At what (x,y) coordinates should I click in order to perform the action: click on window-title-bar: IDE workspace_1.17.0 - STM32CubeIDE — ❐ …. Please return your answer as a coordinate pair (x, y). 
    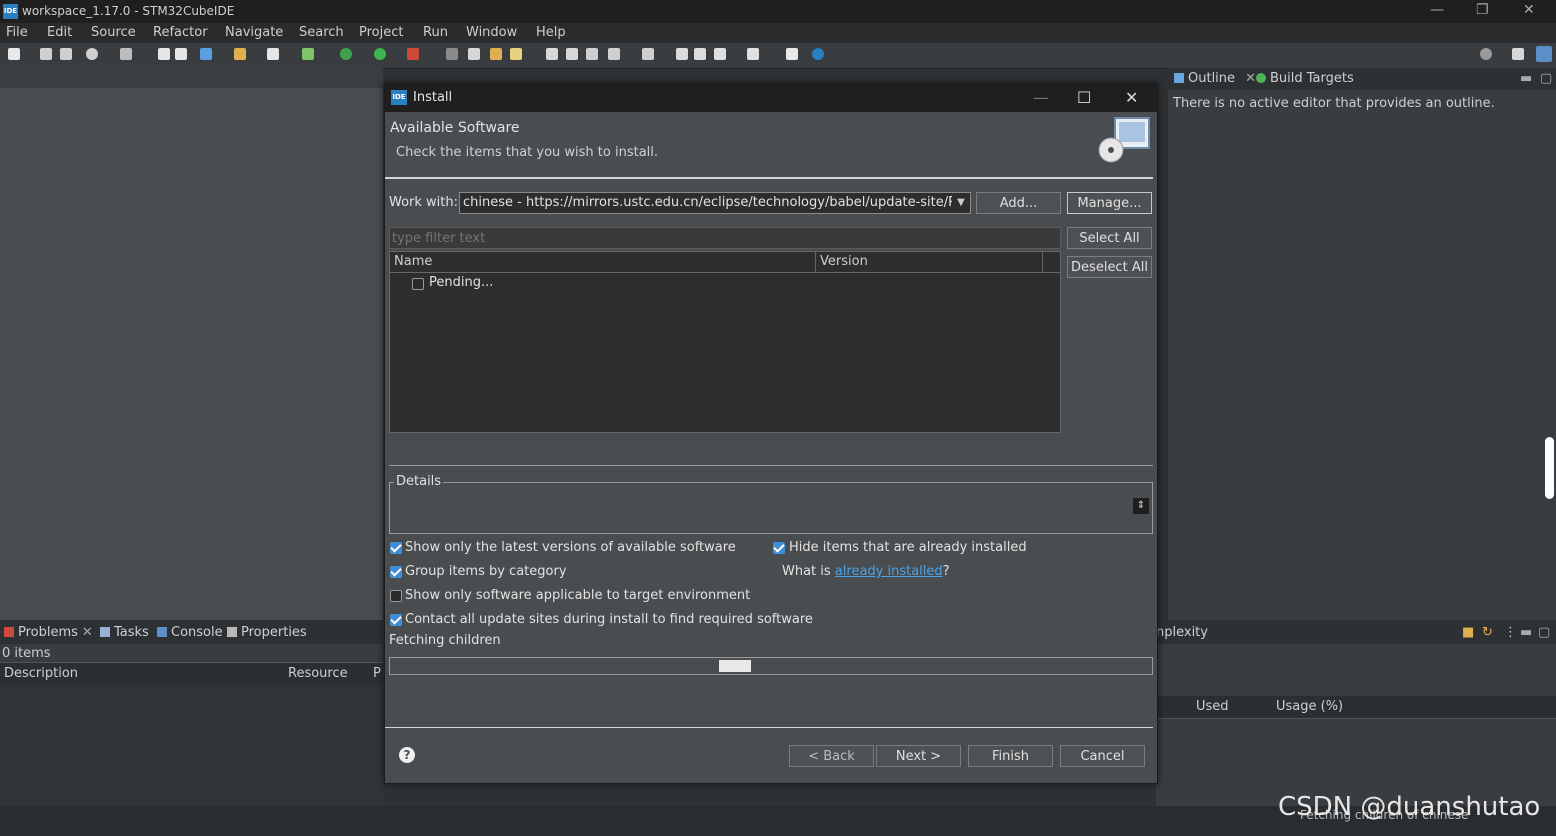
    Looking at the image, I should click on (778, 11).